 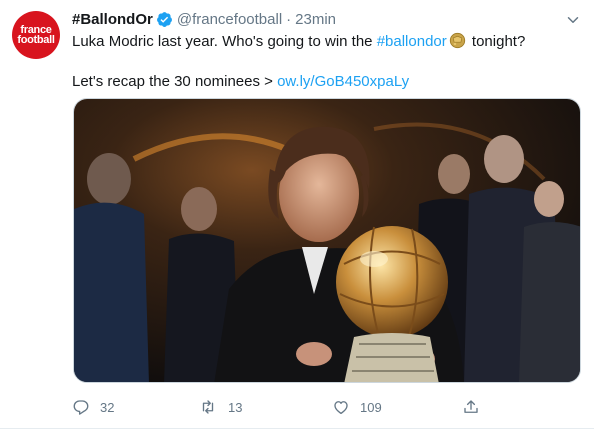 I want to click on reply-button: 32, so click(x=135, y=407).